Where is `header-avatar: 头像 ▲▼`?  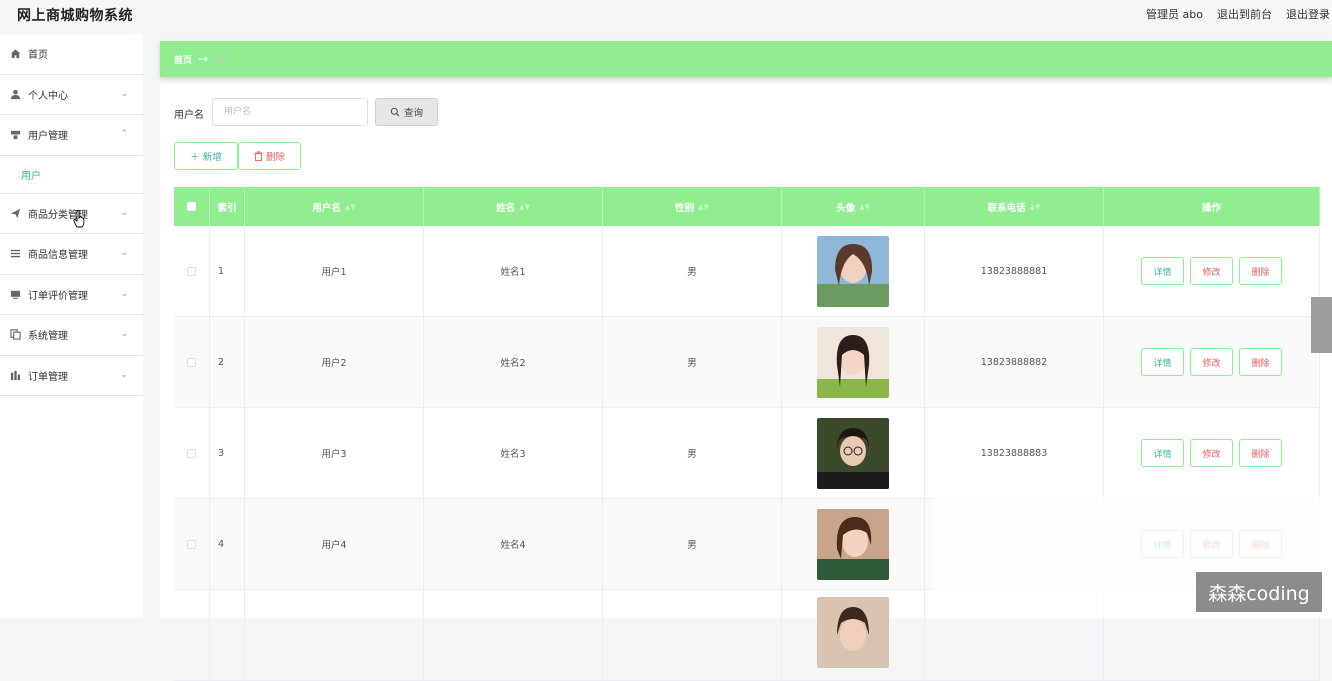
header-avatar: 头像 ▲▼ is located at coordinates (853, 206).